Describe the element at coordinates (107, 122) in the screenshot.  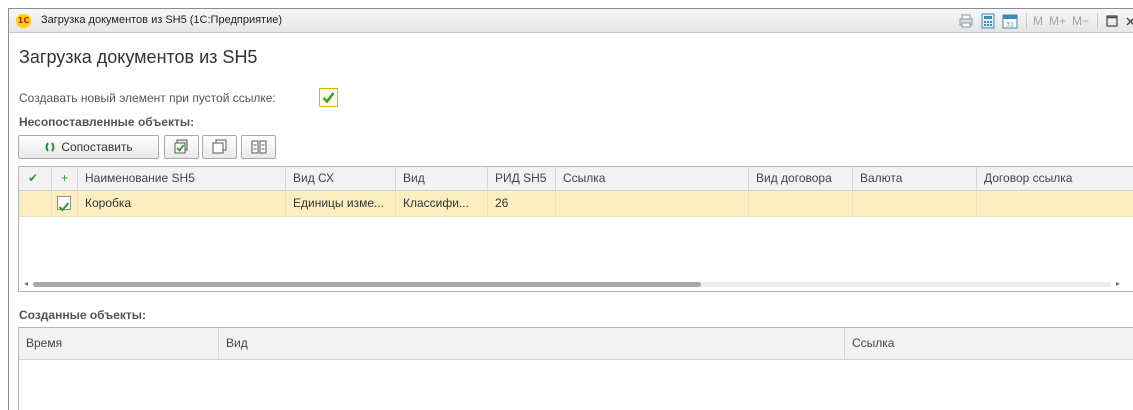
I see `unmatched-section-title: Несопоставленные объекты:` at that location.